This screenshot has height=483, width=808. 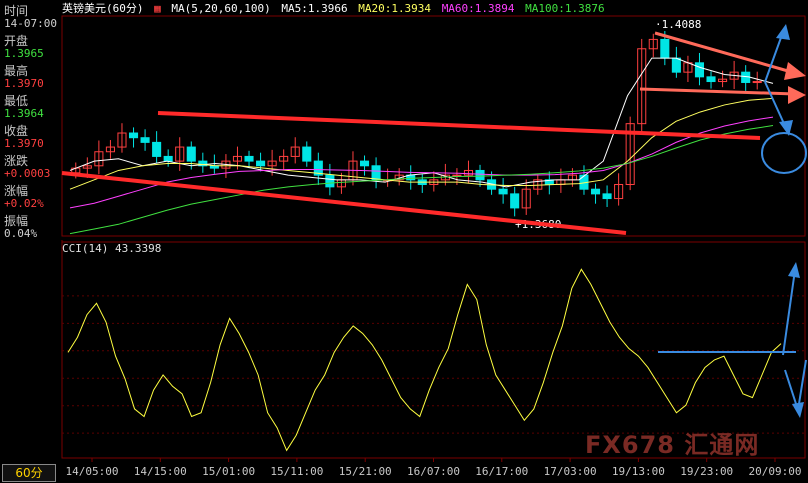 What do you see at coordinates (717, 91) in the screenshot?
I see `wedge-lower-trendline` at bounding box center [717, 91].